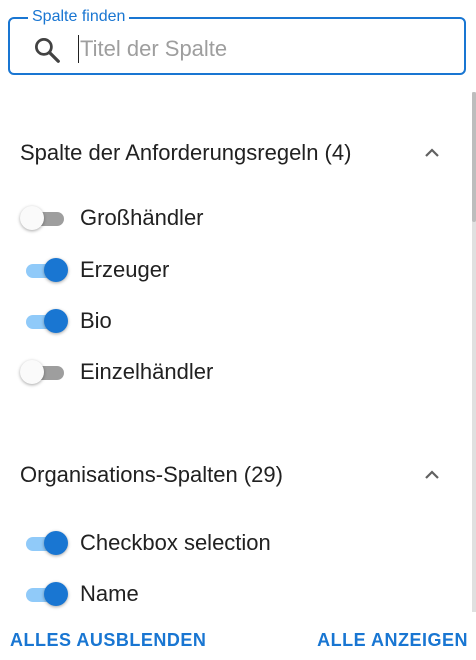  I want to click on group-header-anforderungsregeln: Spalte der Anforderungsregeln (4), so click(240, 153).